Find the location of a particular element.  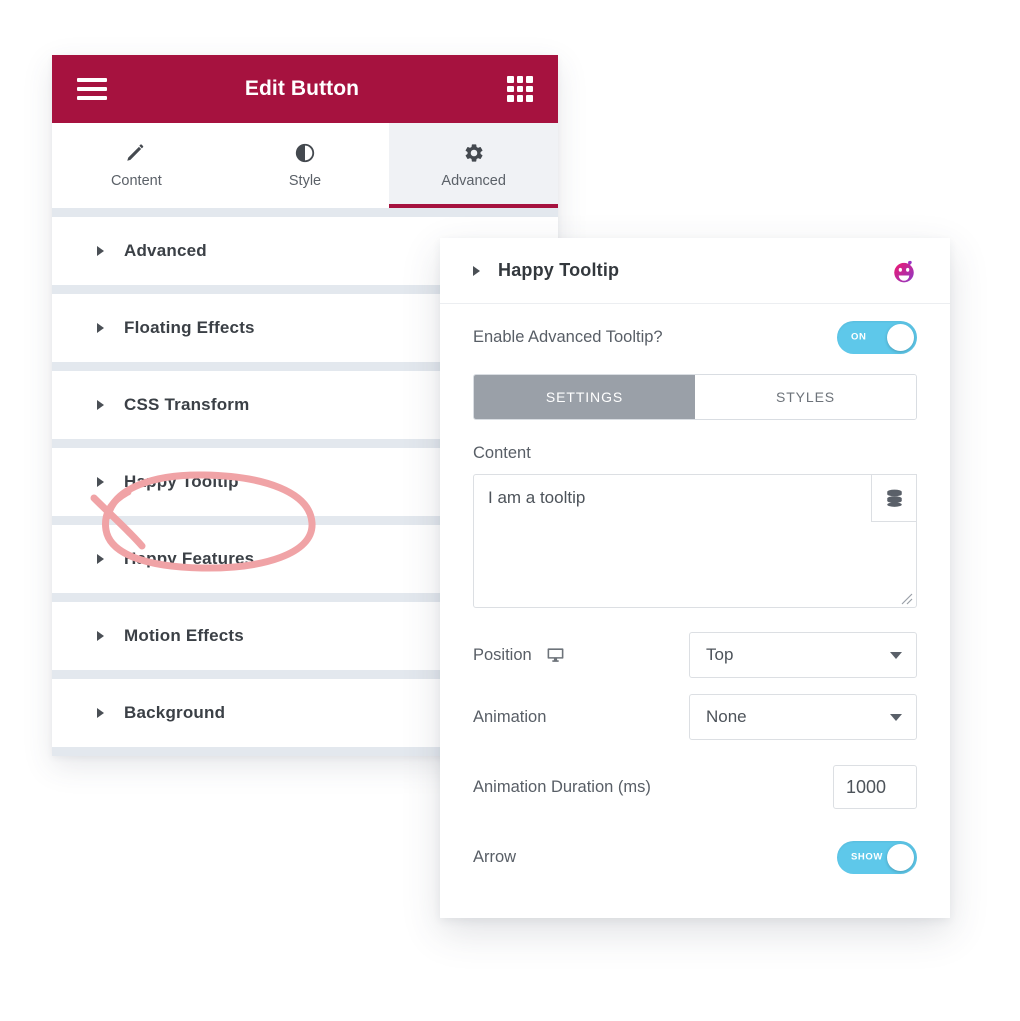

animation-row: Animation None is located at coordinates (695, 717).